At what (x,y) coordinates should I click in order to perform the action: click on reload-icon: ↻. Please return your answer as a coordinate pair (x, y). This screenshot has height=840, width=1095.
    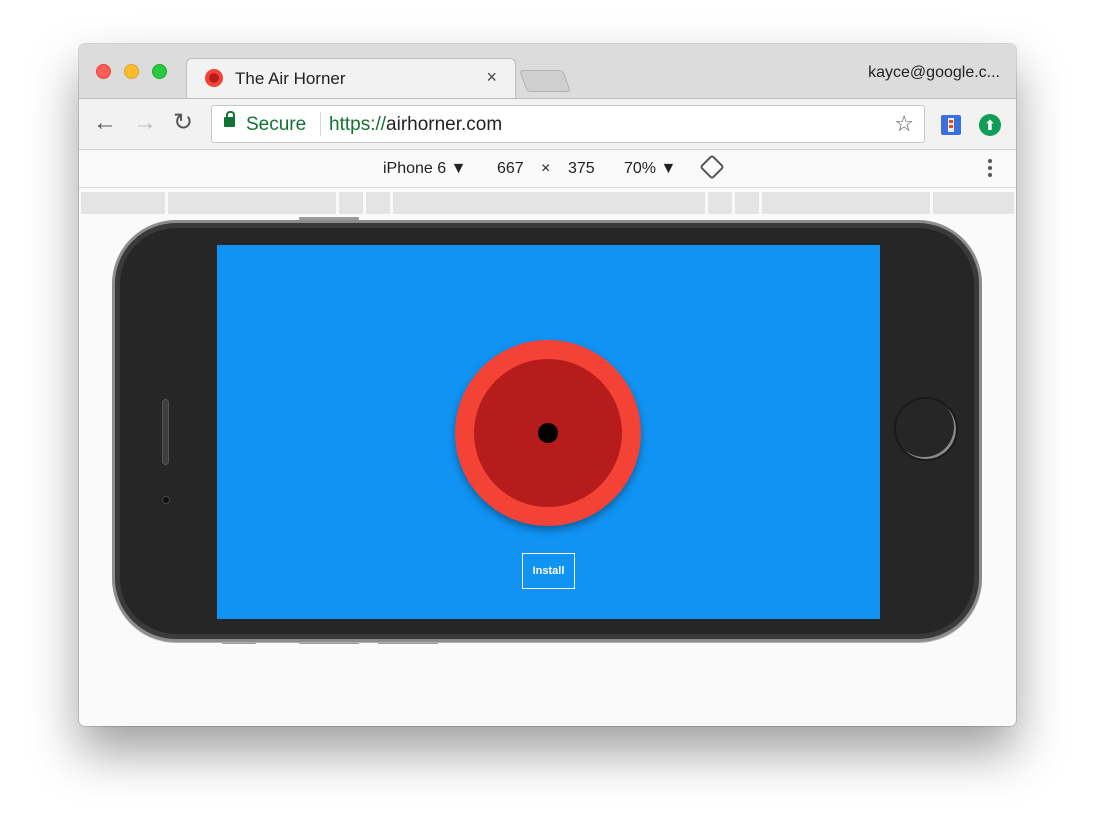
    Looking at the image, I should click on (183, 123).